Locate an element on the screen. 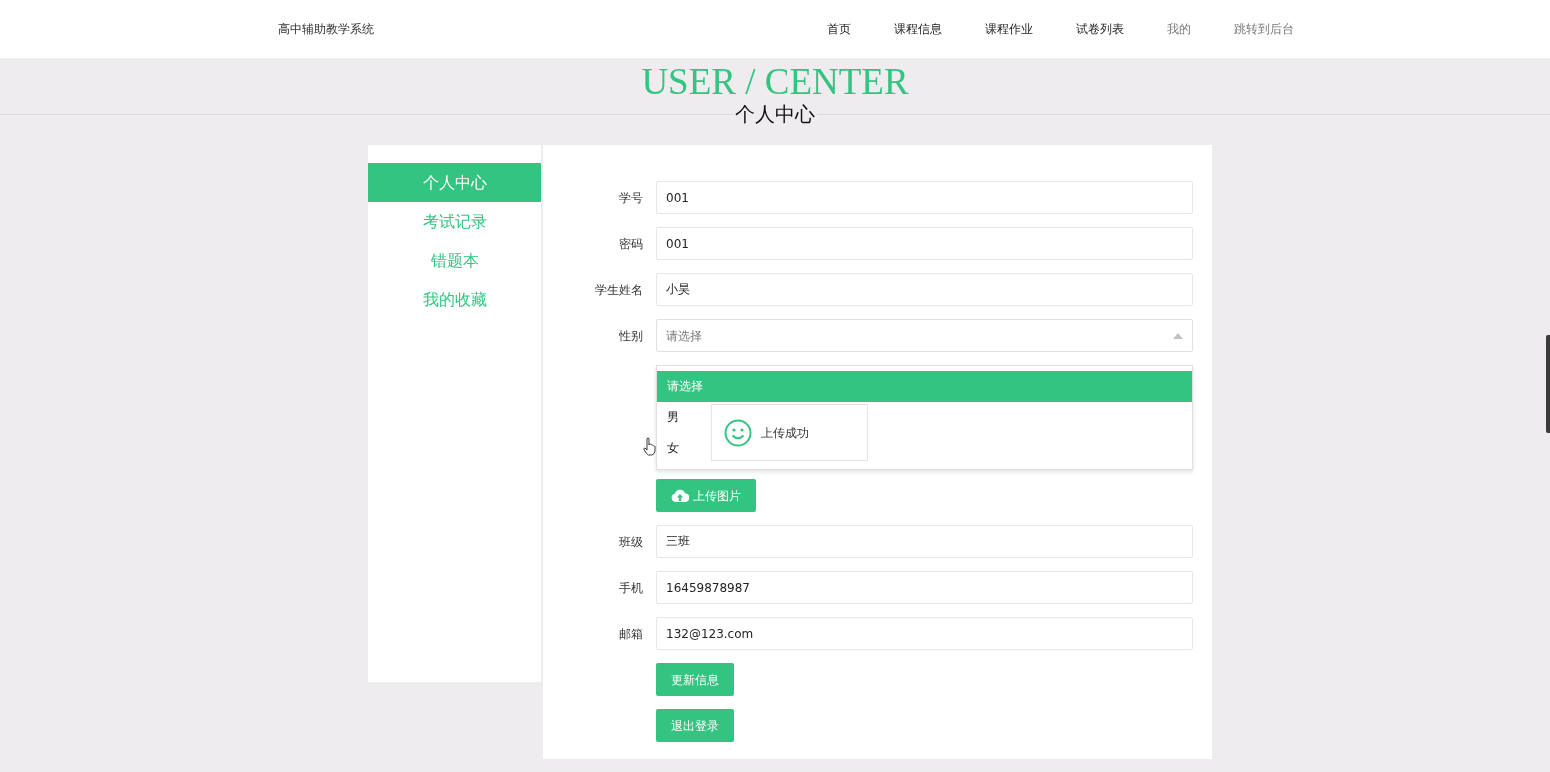  select-field: 请选择 is located at coordinates (924, 335).